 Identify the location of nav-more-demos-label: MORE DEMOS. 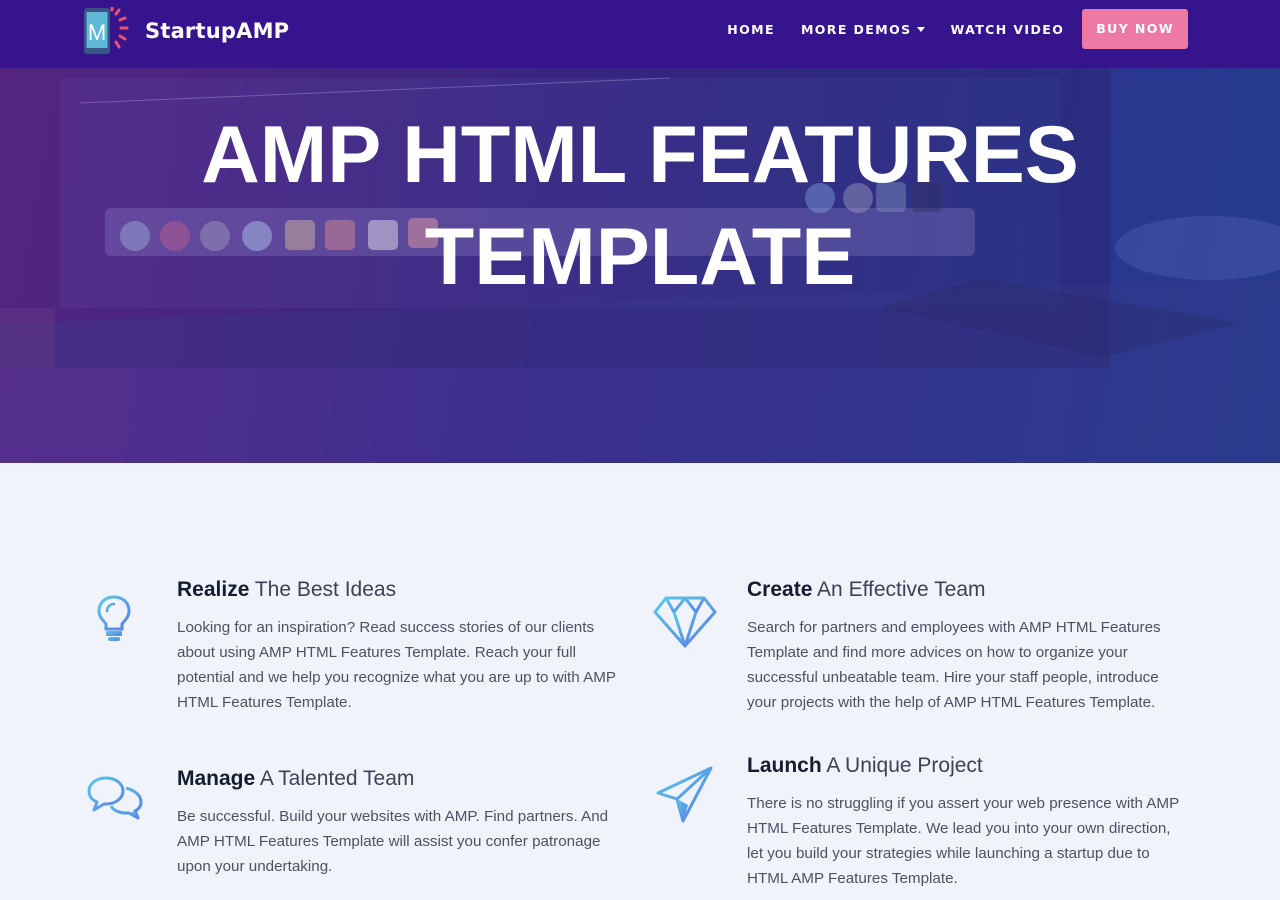
(856, 29).